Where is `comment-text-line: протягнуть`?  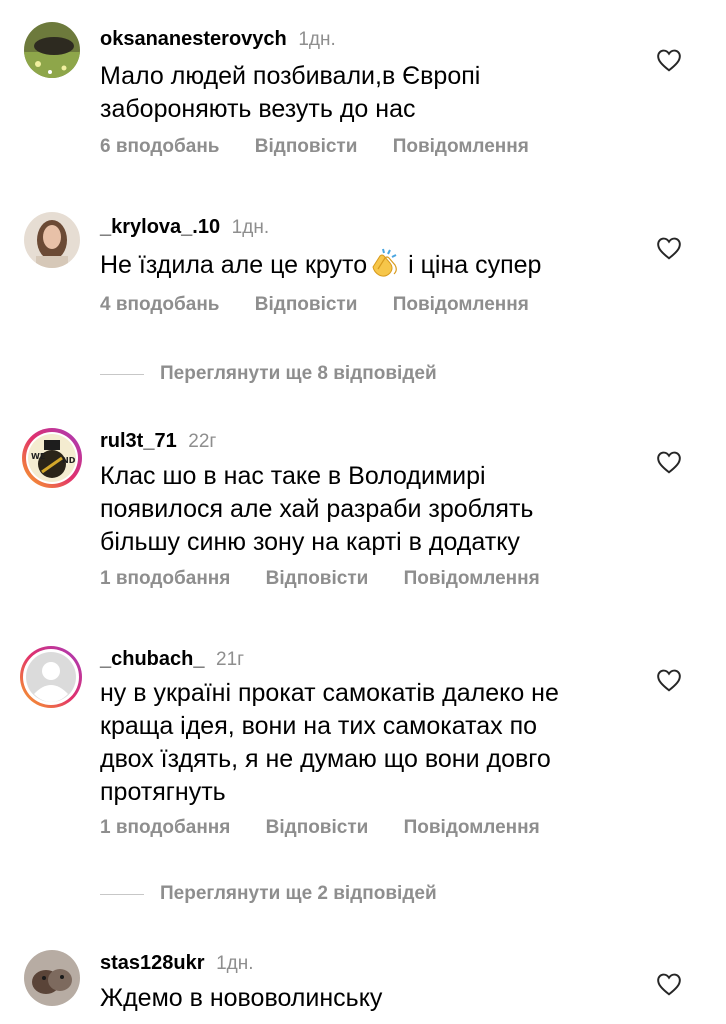 comment-text-line: протягнуть is located at coordinates (163, 792).